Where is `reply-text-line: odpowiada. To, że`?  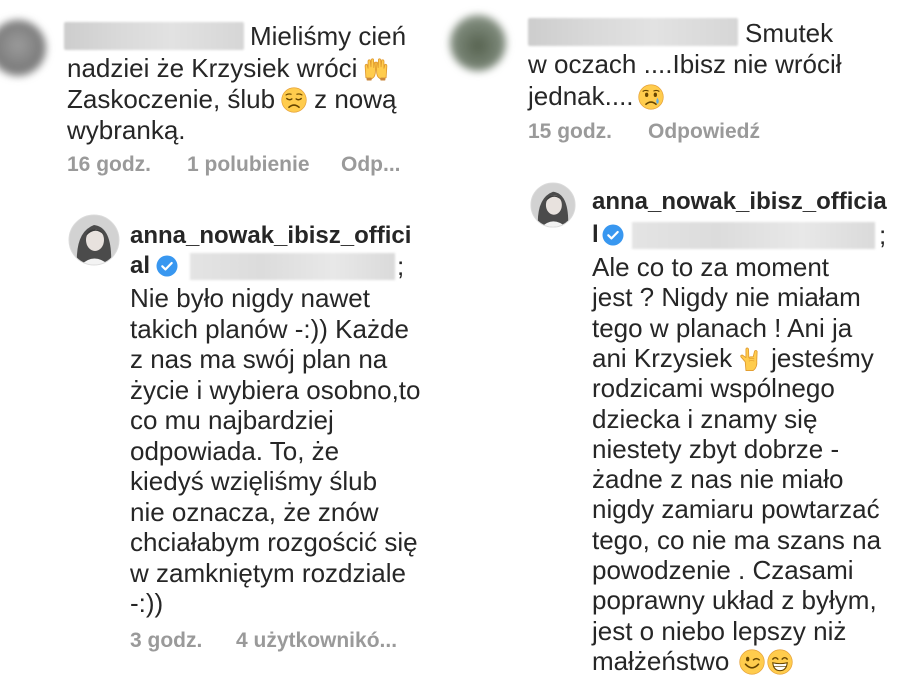 reply-text-line: odpowiada. To, że is located at coordinates (235, 451).